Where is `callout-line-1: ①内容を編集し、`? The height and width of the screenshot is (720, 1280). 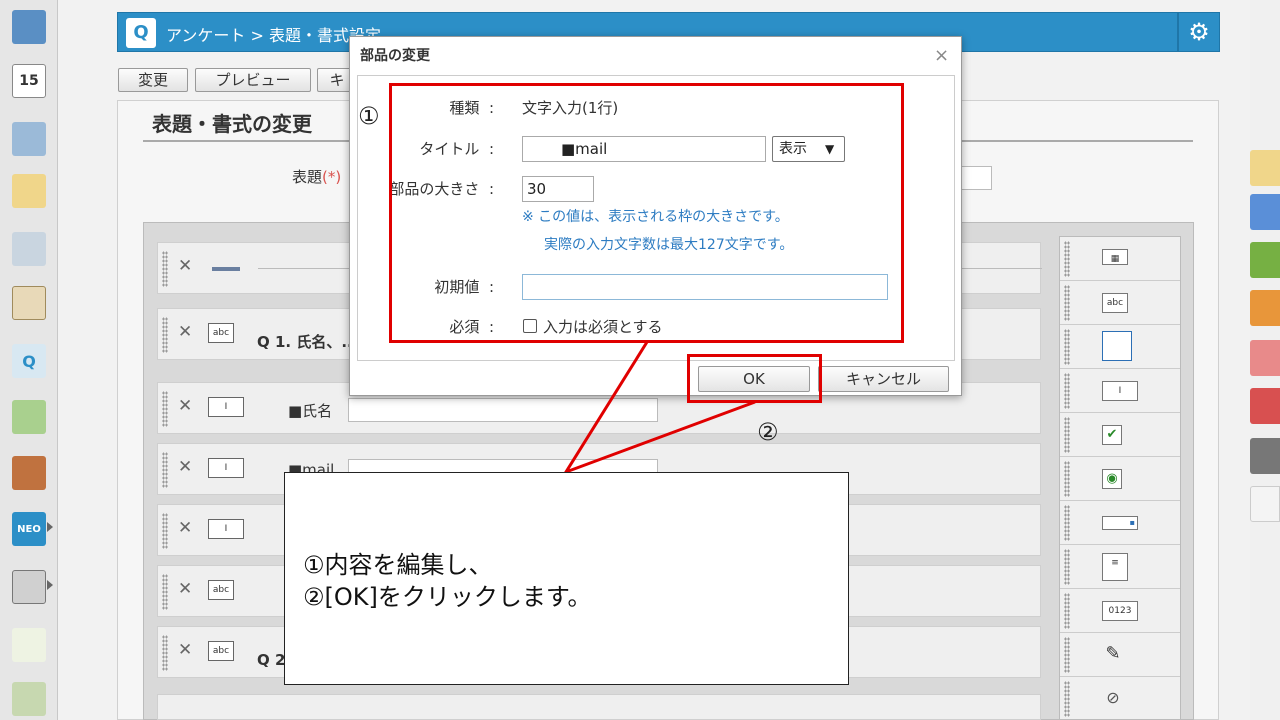
callout-line-1: ①内容を編集し、 is located at coordinates (398, 565).